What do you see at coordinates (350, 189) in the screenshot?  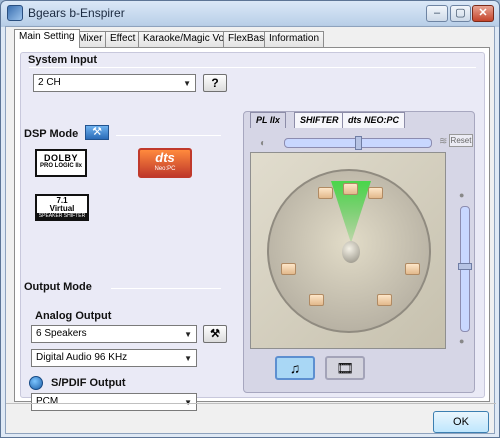 I see `speaker-center` at bounding box center [350, 189].